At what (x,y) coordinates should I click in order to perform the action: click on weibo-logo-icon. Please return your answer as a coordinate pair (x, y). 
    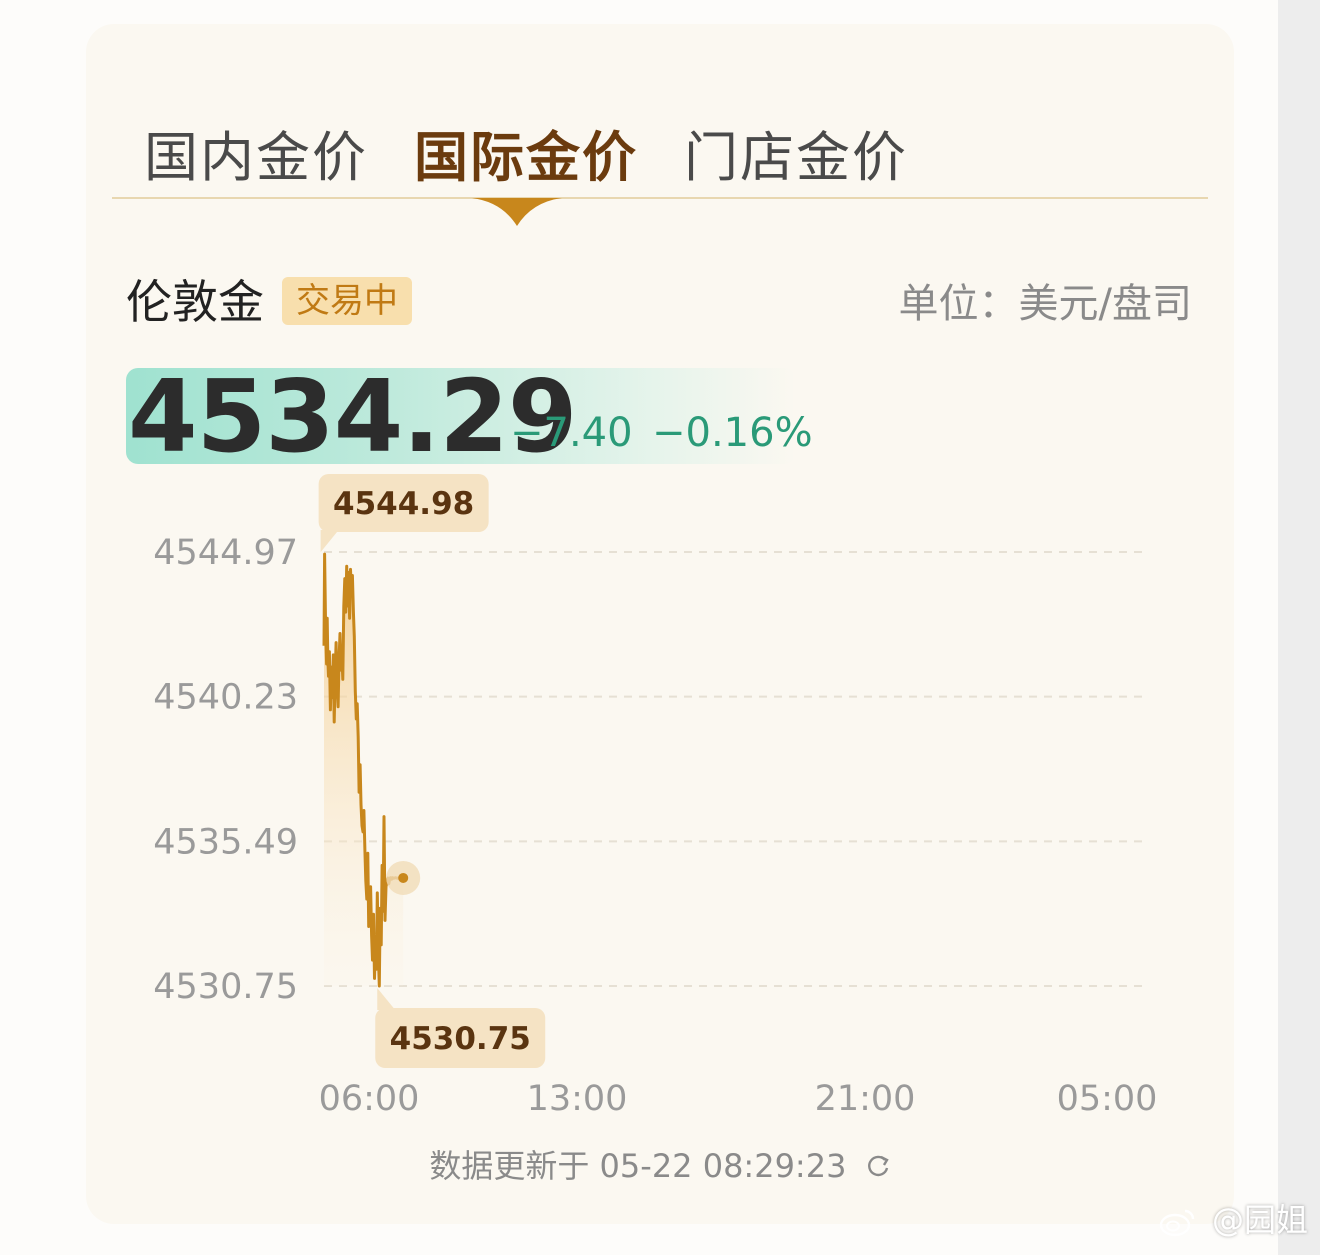
    Looking at the image, I should click on (1177, 1223).